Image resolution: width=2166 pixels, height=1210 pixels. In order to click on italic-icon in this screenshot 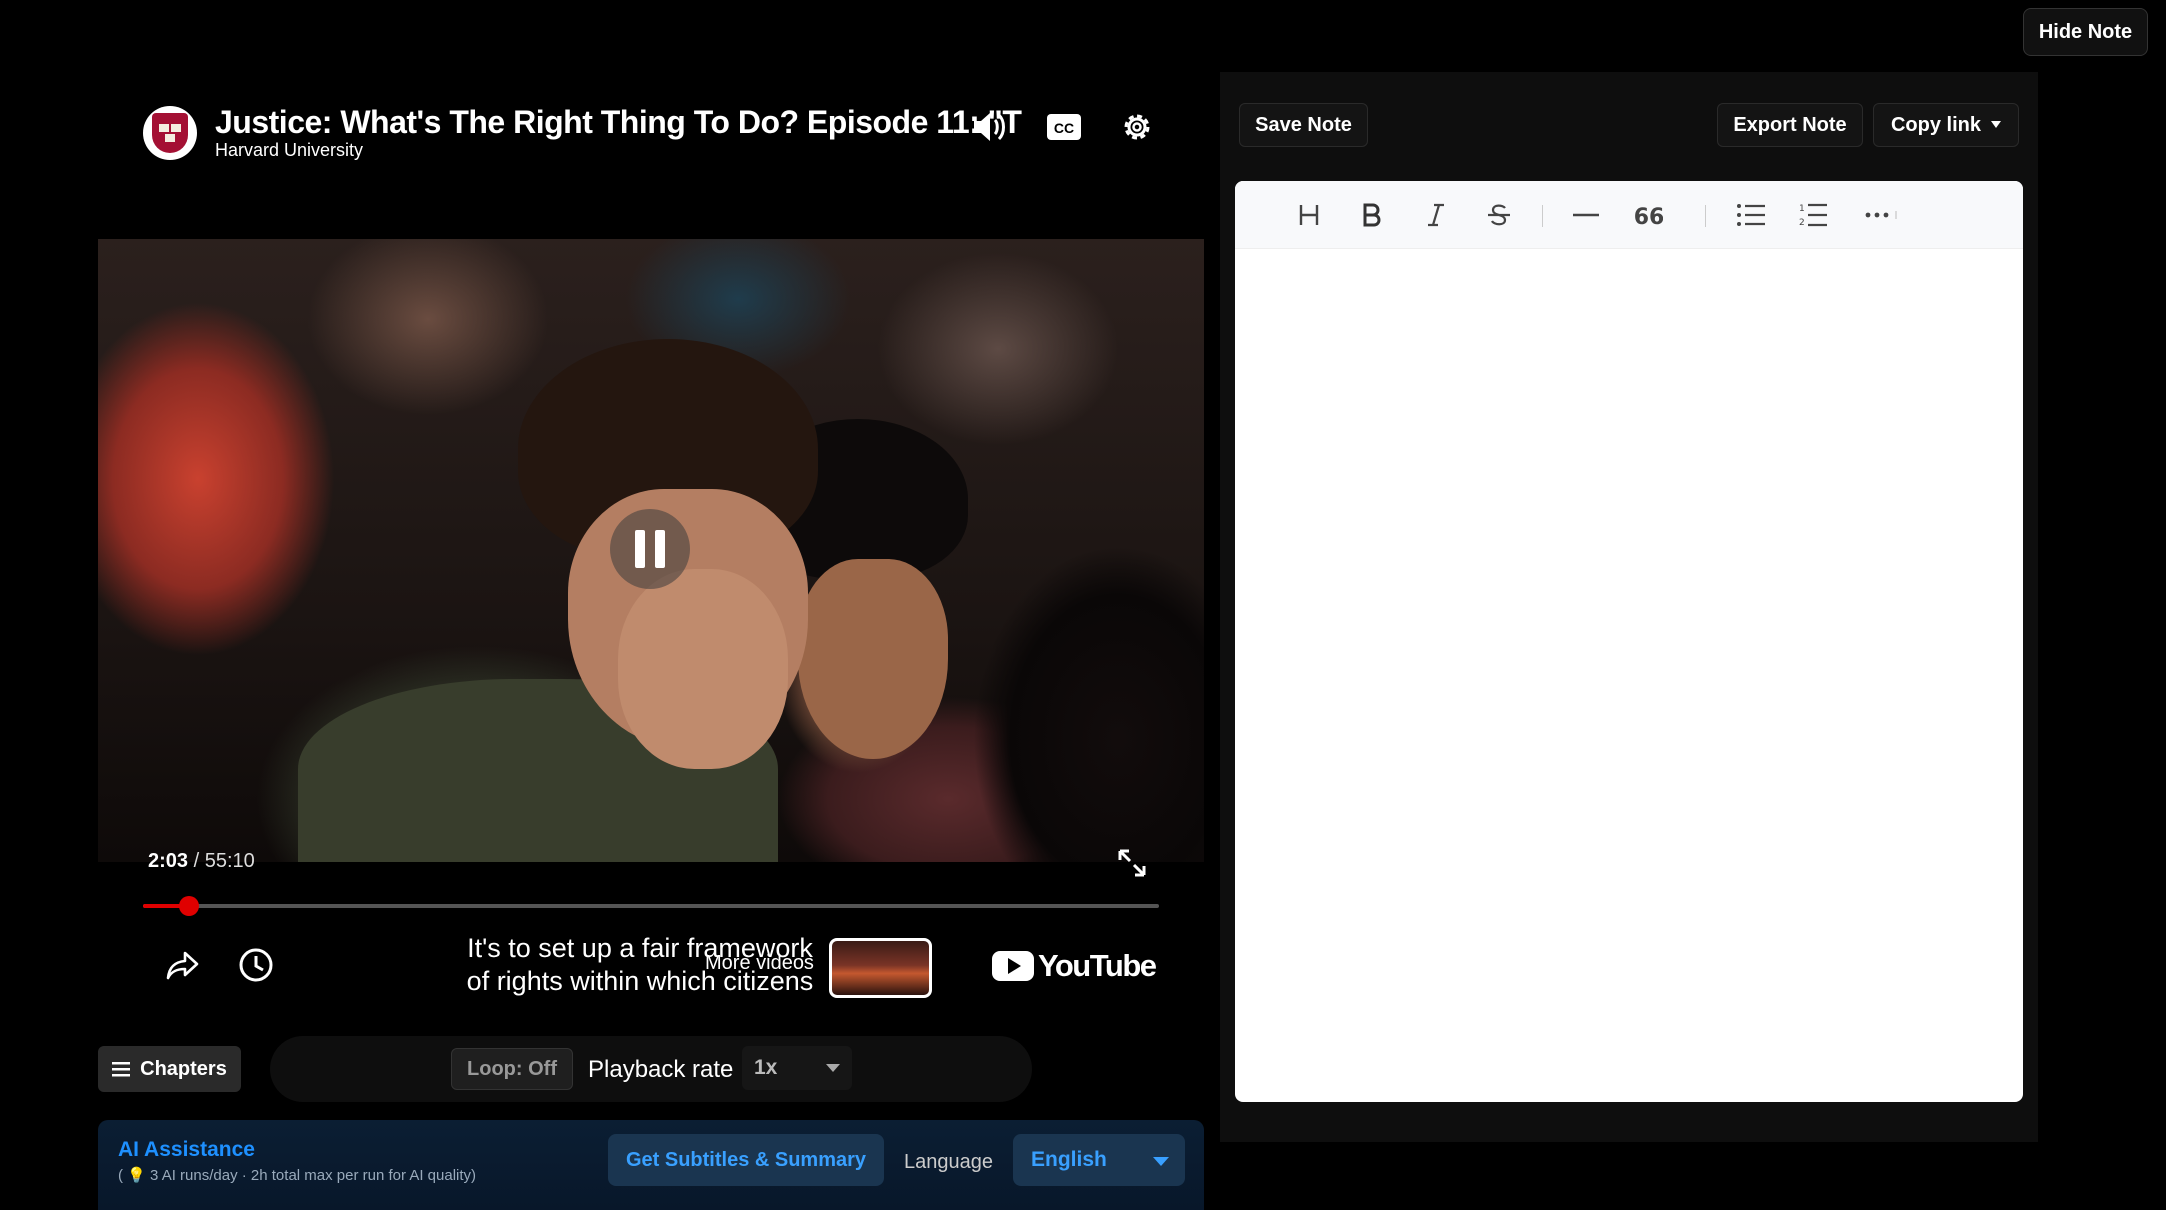, I will do `click(1436, 215)`.